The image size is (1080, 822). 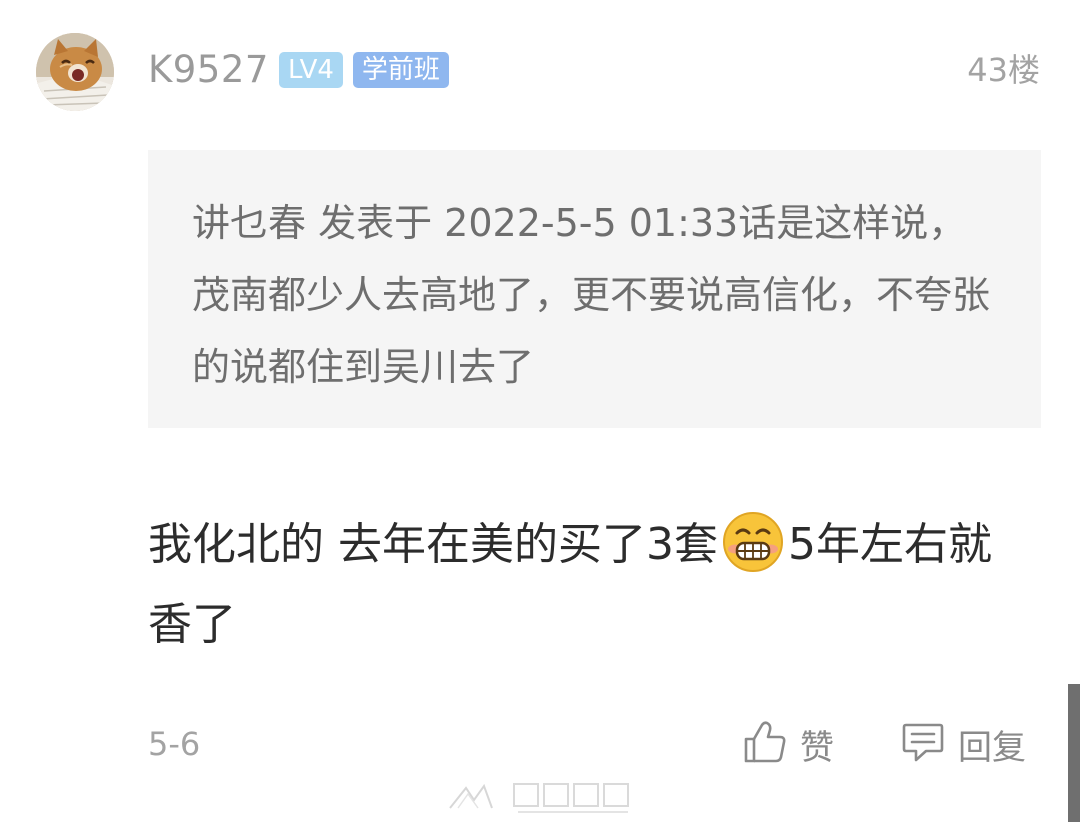 I want to click on gdmm-logo-icon, so click(x=544, y=796).